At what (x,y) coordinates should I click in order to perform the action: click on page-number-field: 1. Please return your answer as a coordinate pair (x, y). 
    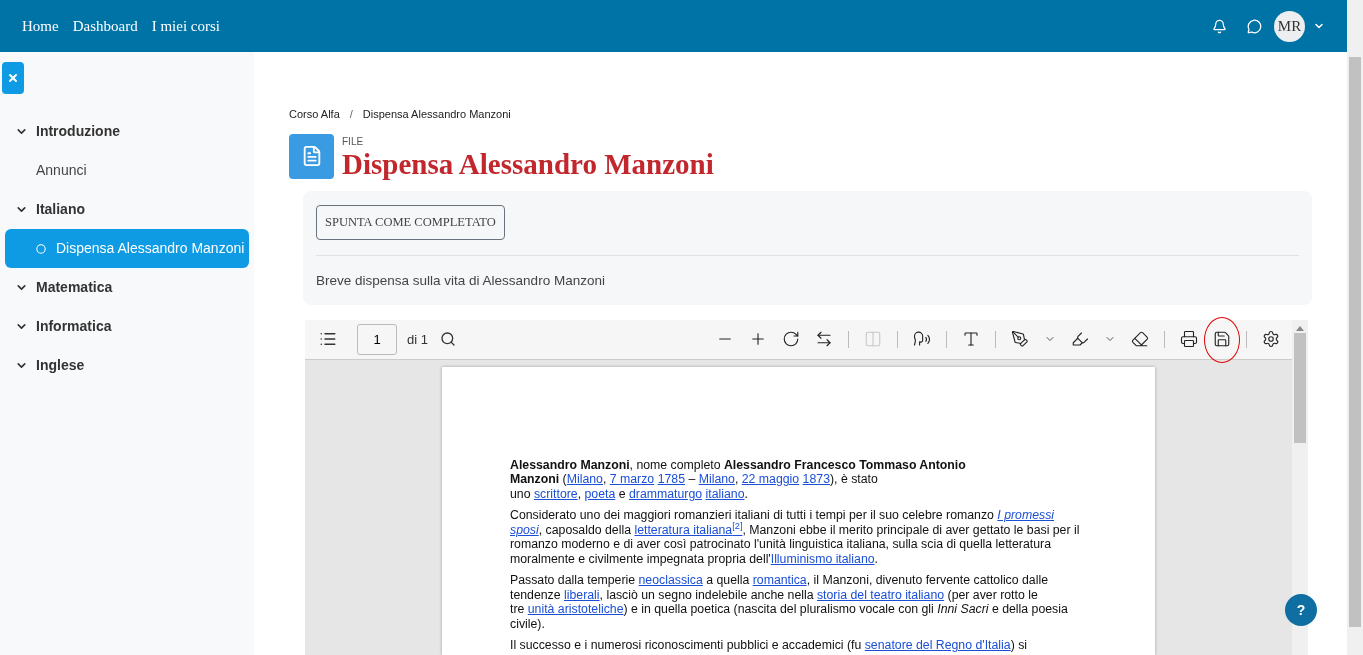
    Looking at the image, I should click on (377, 339).